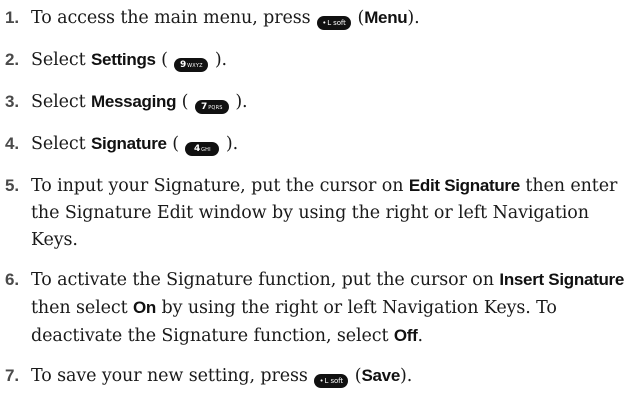  Describe the element at coordinates (380, 375) in the screenshot. I see `save-label: Save` at that location.